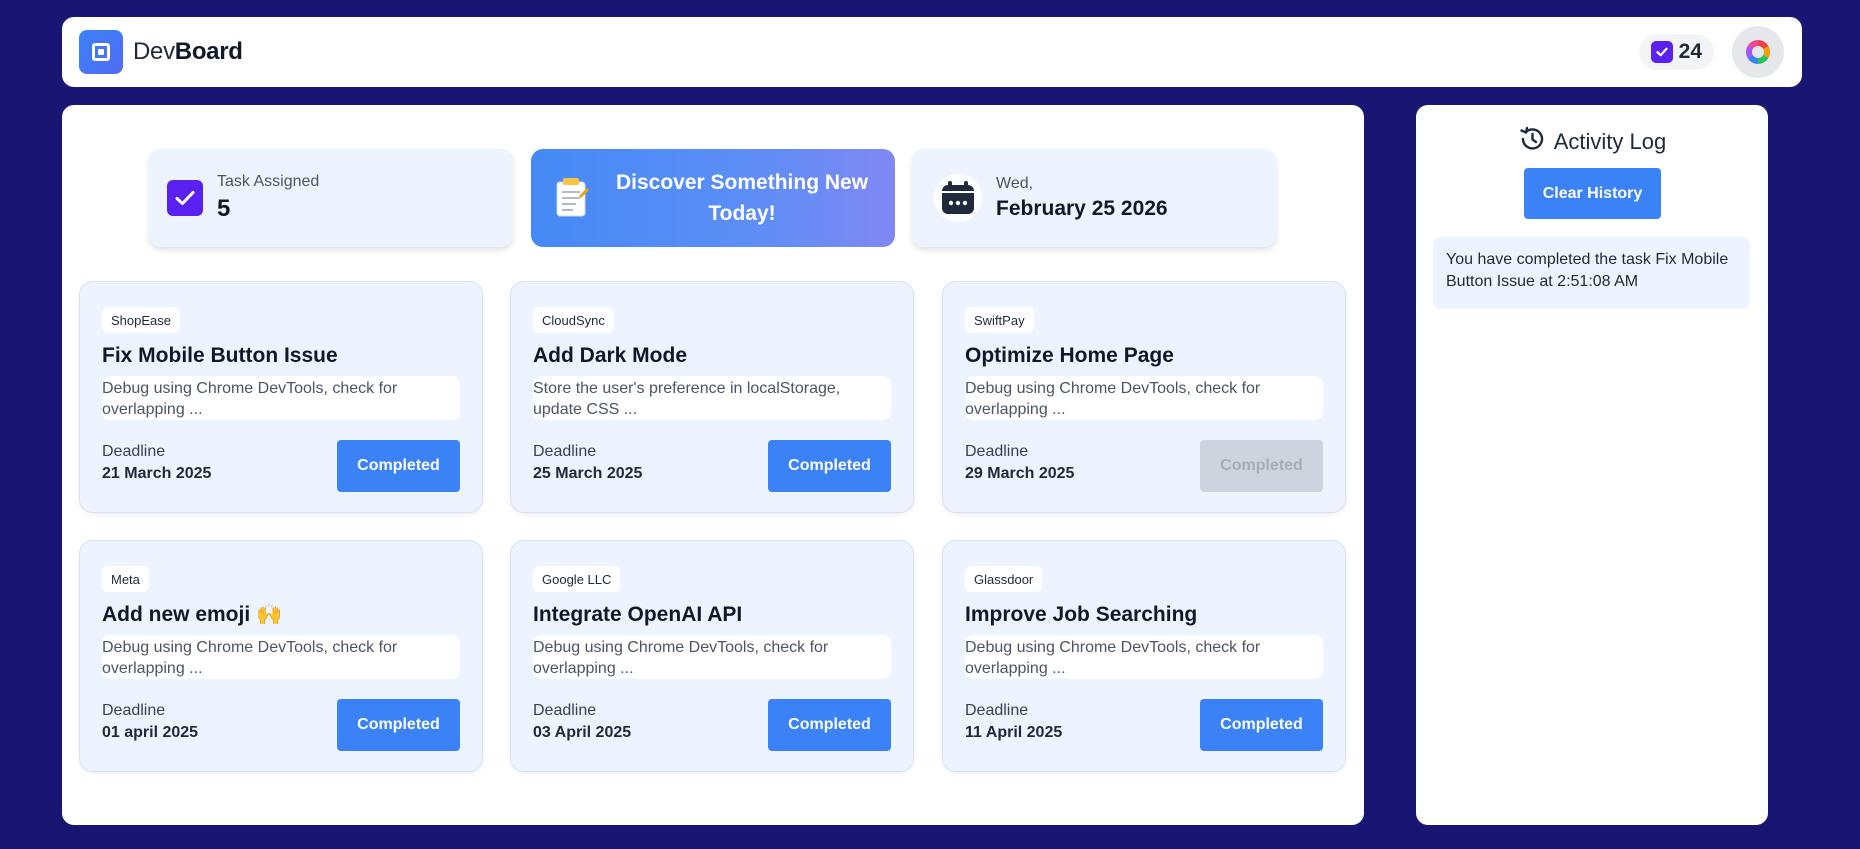 The width and height of the screenshot is (1860, 849). I want to click on brand: DevBoard, so click(161, 52).